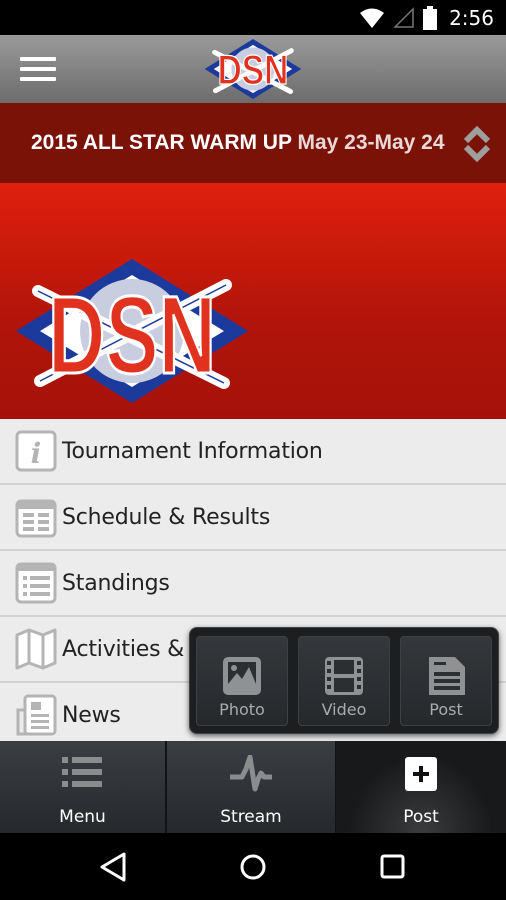 The image size is (506, 900). Describe the element at coordinates (344, 709) in the screenshot. I see `popup-label: Video` at that location.